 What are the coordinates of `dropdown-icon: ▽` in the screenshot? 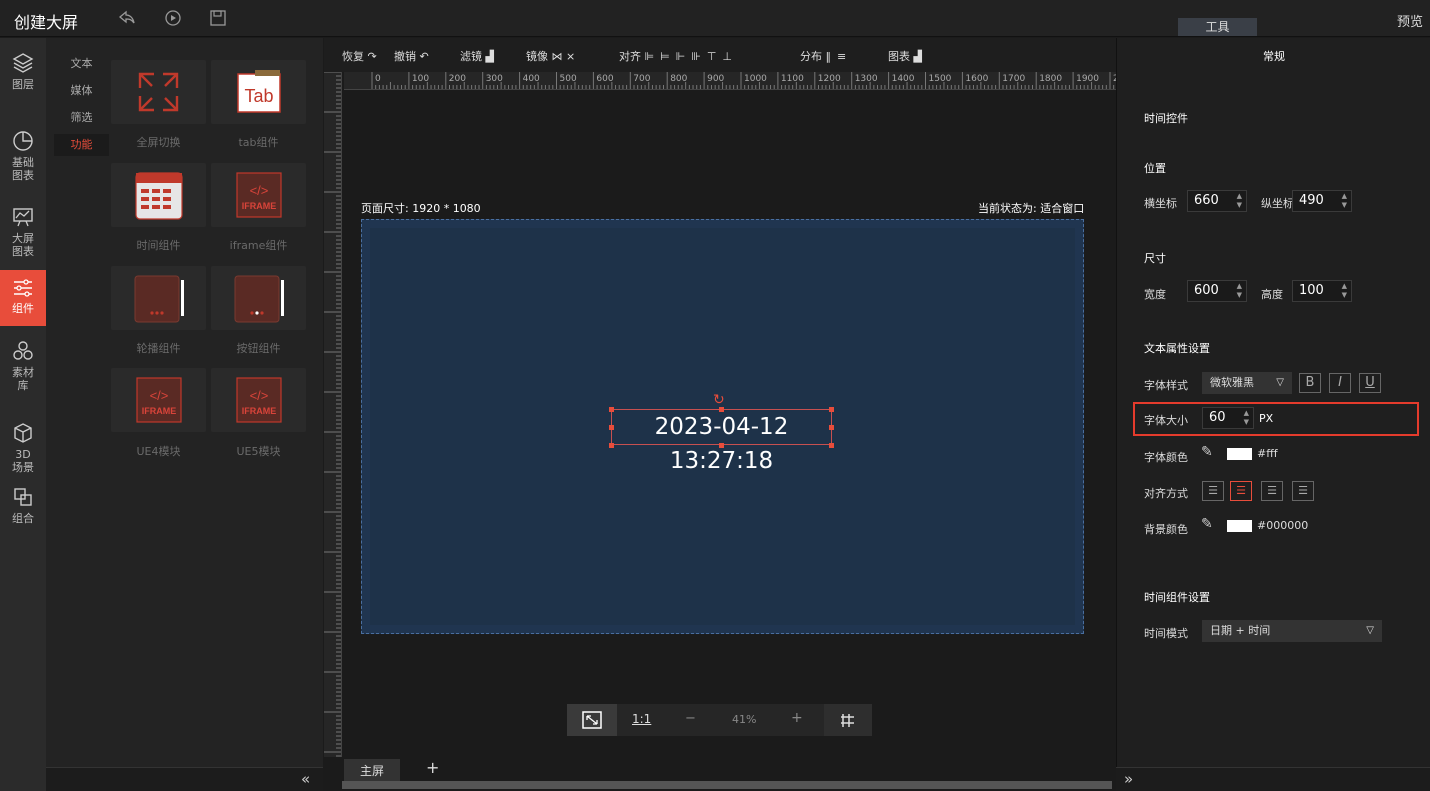 It's located at (1370, 630).